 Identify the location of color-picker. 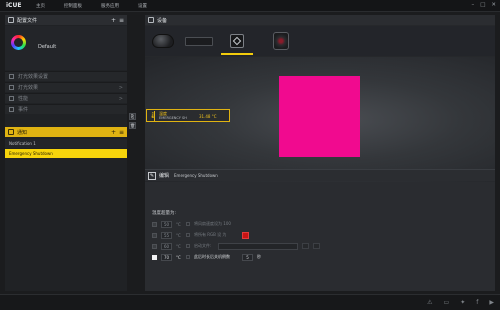
(245, 235).